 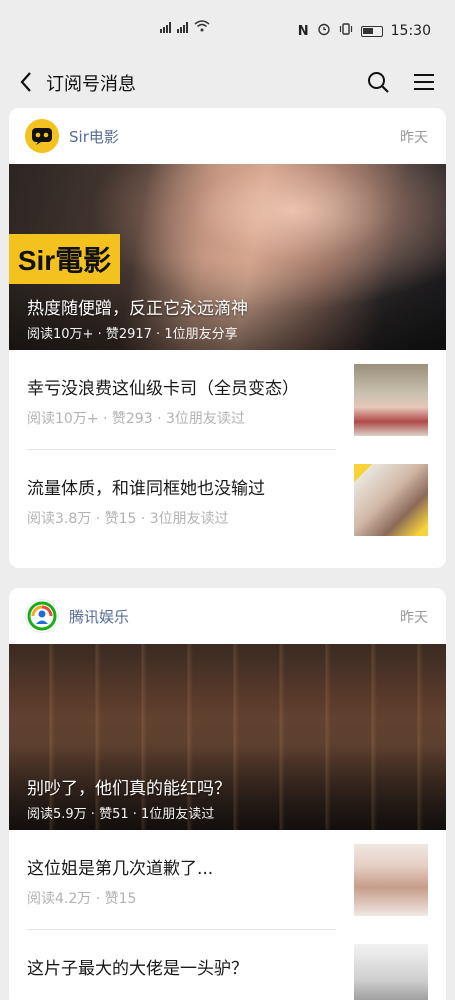 I want to click on vibrate-icon, so click(x=346, y=31).